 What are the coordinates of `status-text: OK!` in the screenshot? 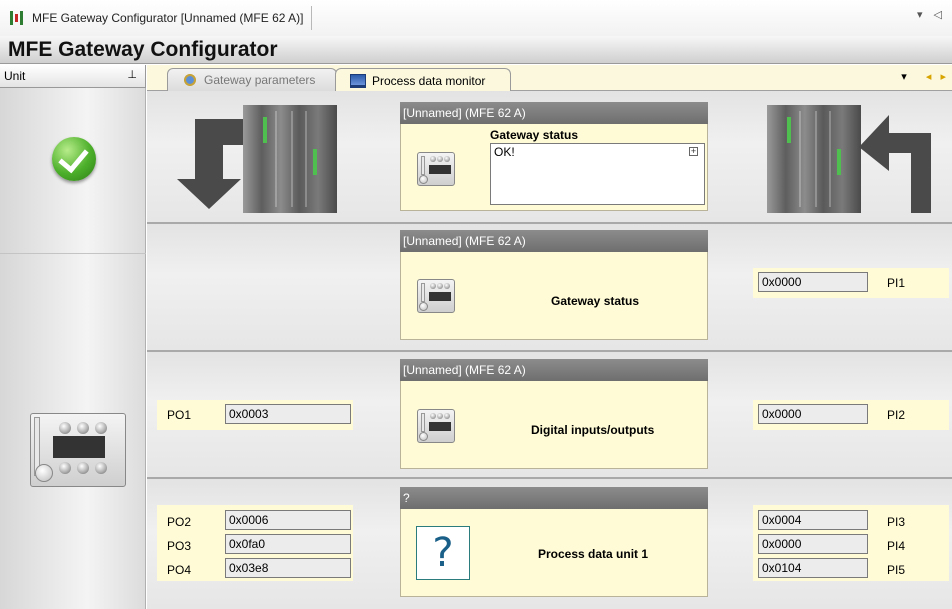 It's located at (504, 152).